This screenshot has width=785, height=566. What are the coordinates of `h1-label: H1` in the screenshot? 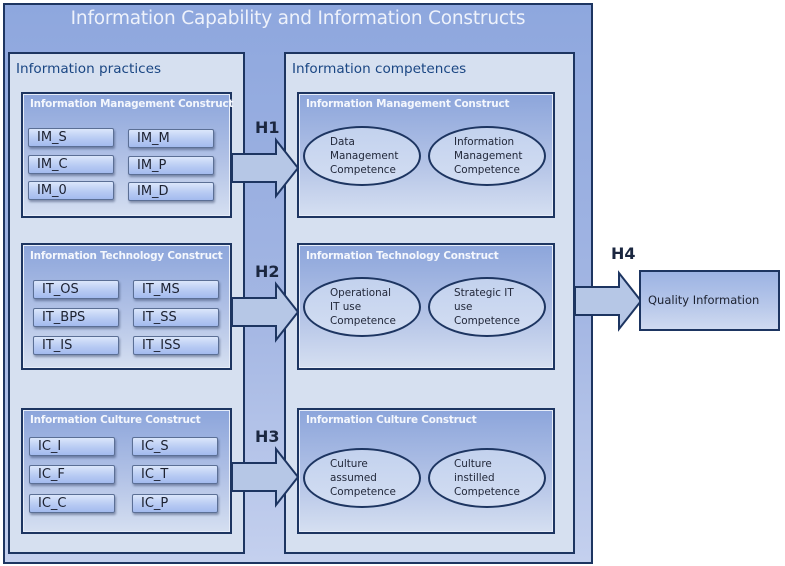 It's located at (267, 127).